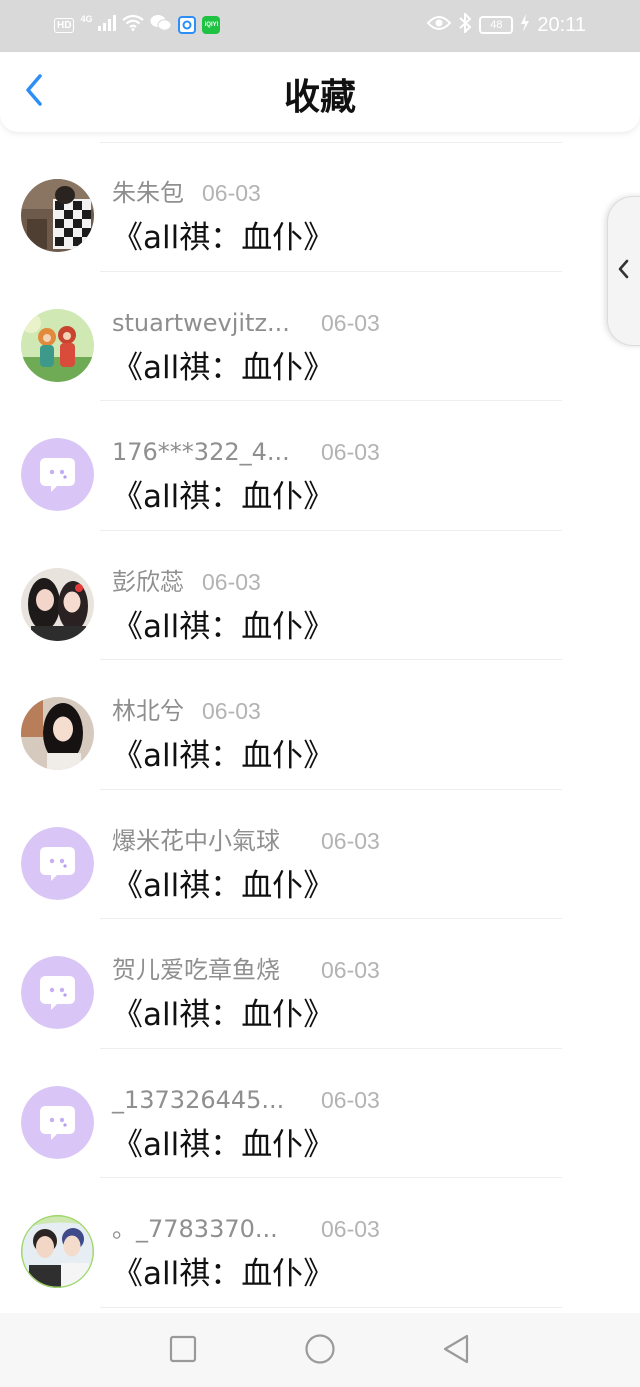 The image size is (640, 1387). Describe the element at coordinates (187, 25) in the screenshot. I see `app-notification-icon` at that location.